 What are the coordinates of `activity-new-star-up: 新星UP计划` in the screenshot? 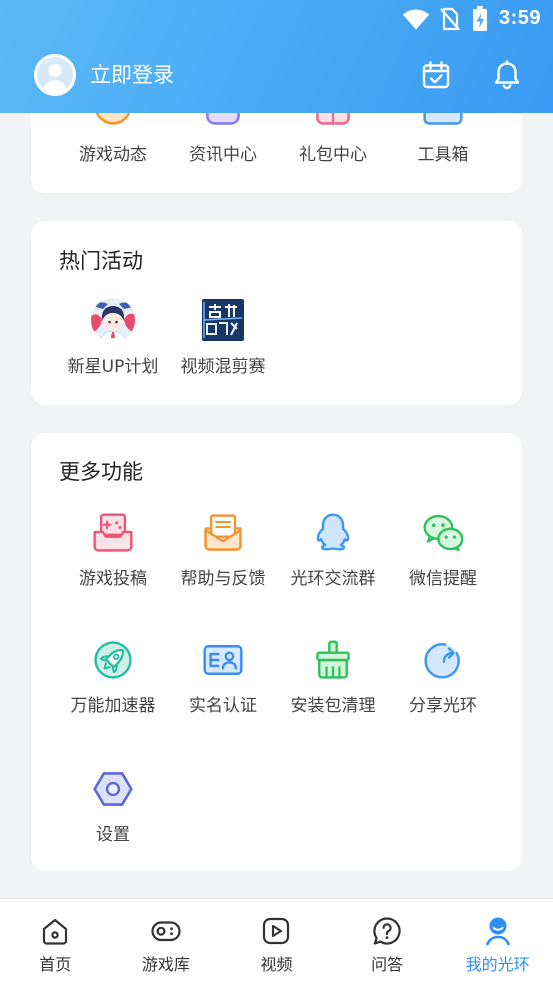 It's located at (113, 341).